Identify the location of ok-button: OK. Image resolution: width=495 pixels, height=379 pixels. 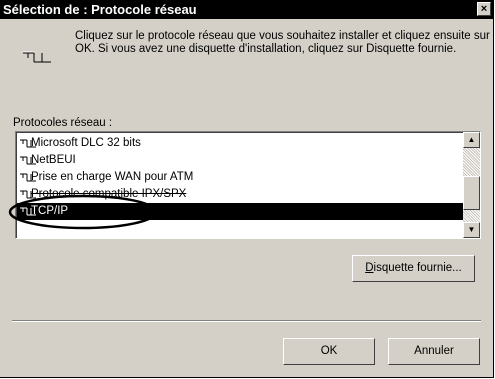
(329, 351).